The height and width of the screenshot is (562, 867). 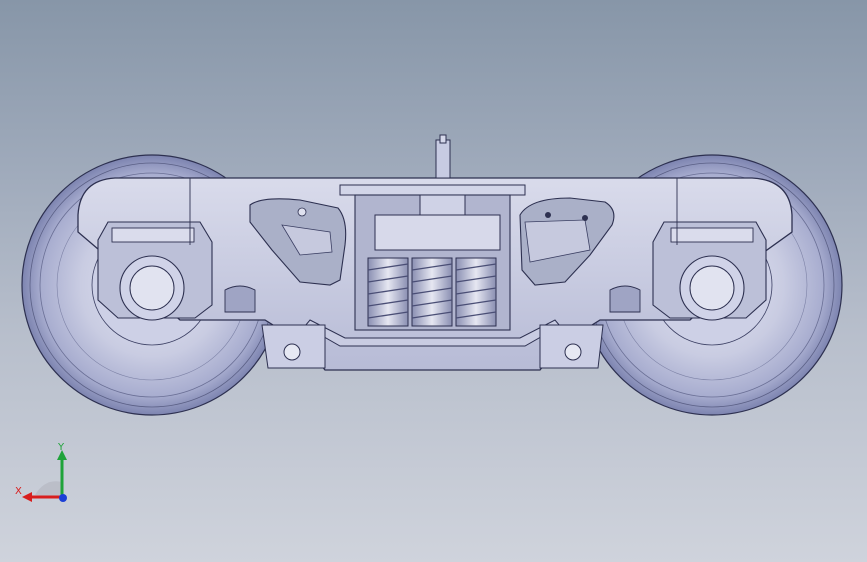 I want to click on x-axis-label: X, so click(x=18, y=491).